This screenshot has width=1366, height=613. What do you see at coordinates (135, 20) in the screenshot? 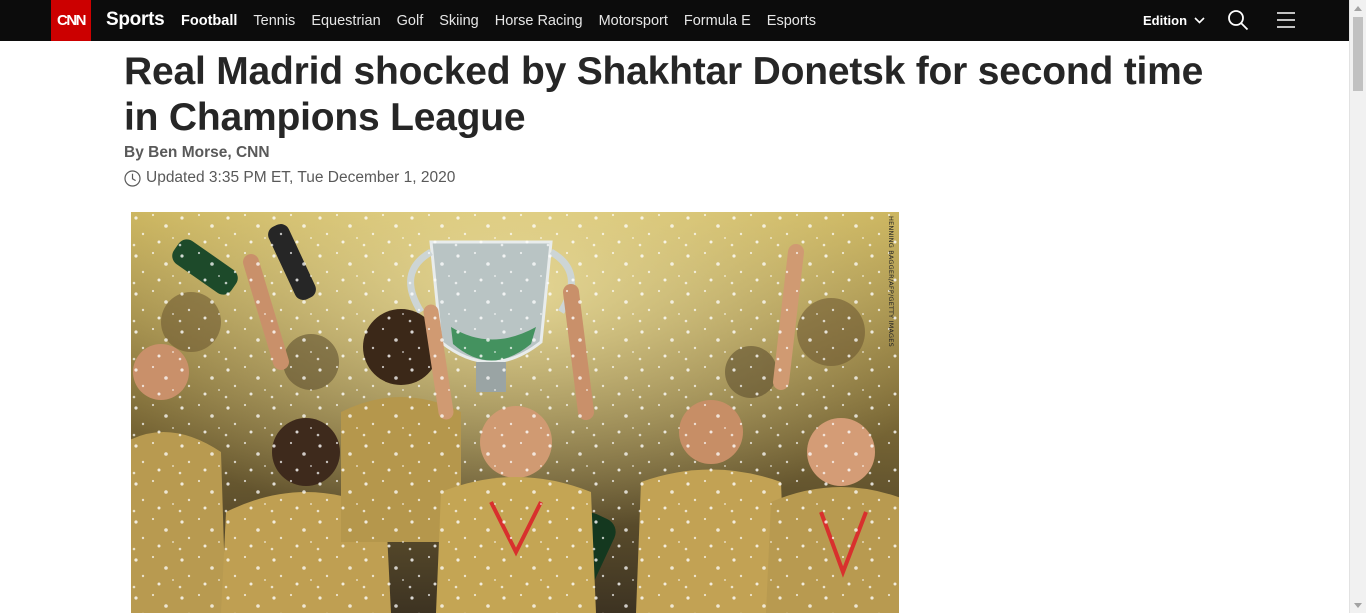
I see `section-title-sports: Sports` at bounding box center [135, 20].